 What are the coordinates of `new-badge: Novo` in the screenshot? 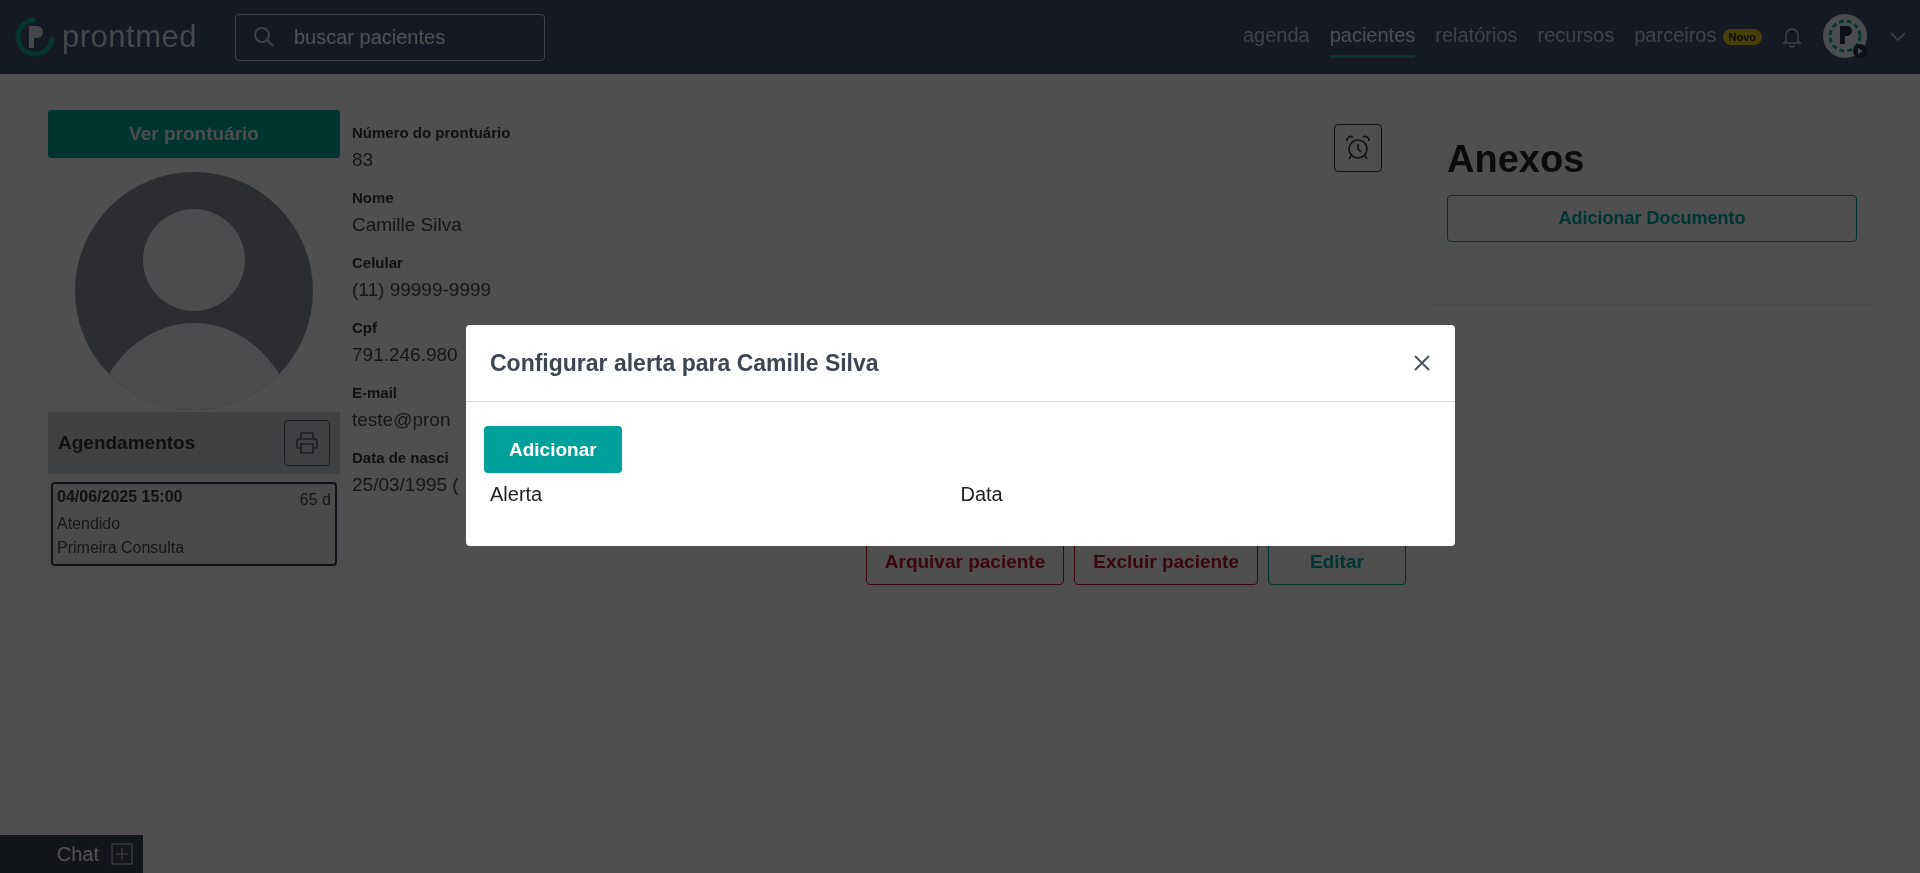 It's located at (1742, 37).